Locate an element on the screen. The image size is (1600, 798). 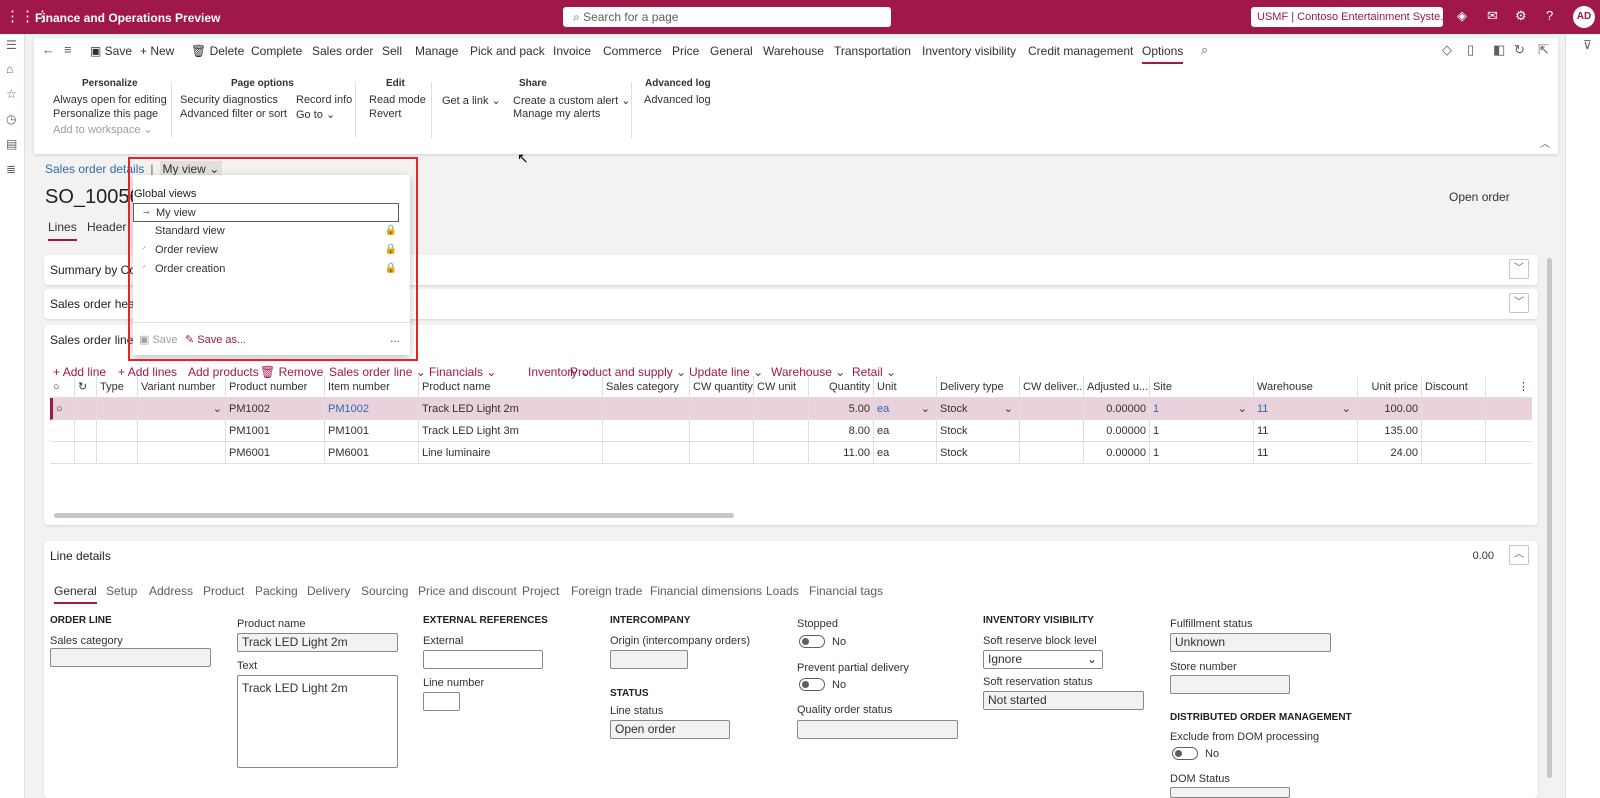
read-mode: Read mode is located at coordinates (397, 100).